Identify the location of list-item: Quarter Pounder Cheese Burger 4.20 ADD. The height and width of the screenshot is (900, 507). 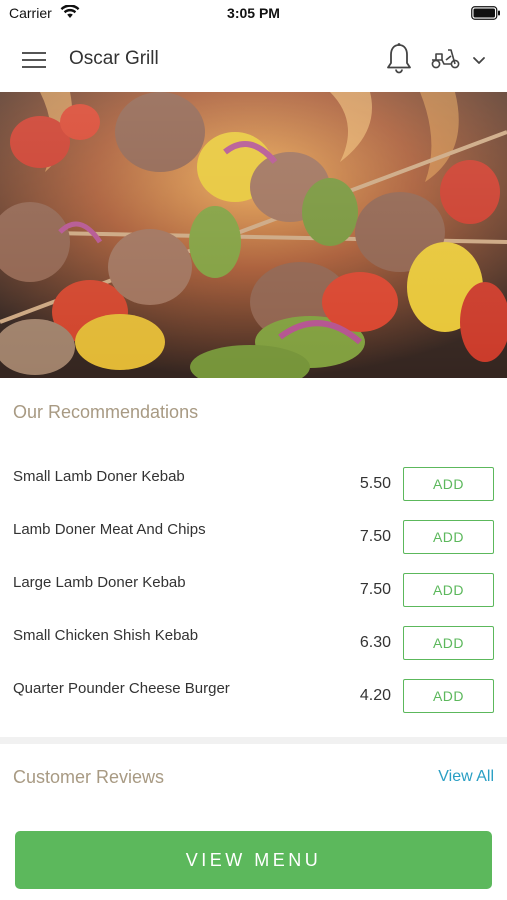
(253, 698).